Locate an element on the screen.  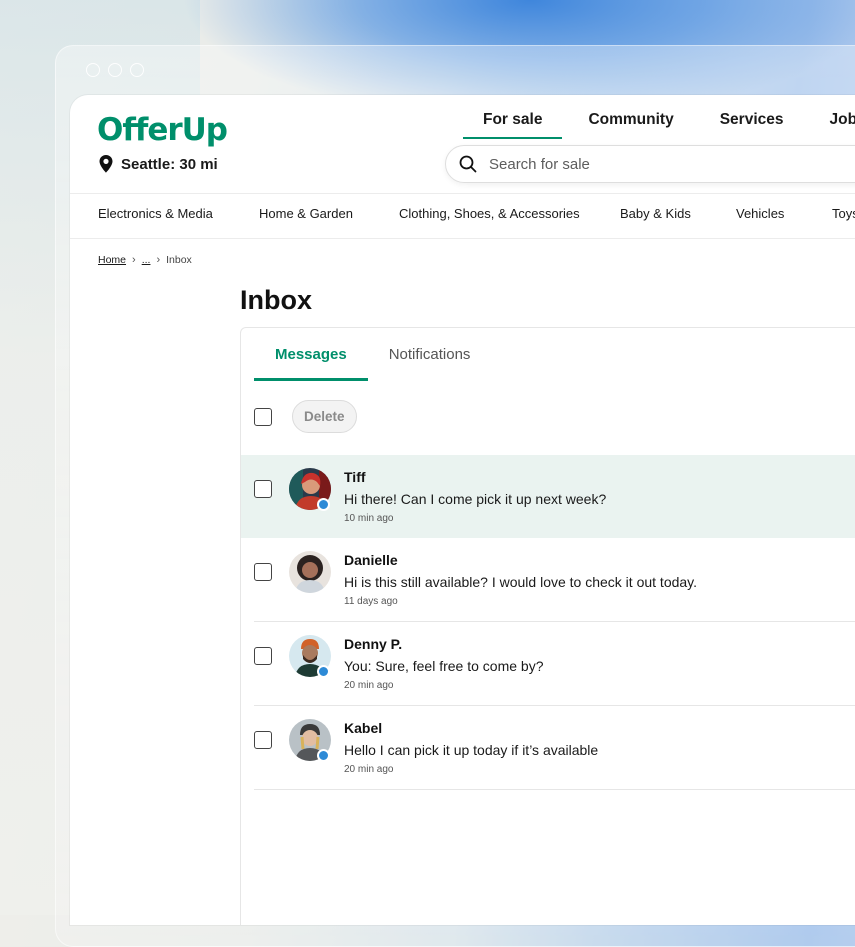
nav-community: Community is located at coordinates (630, 125).